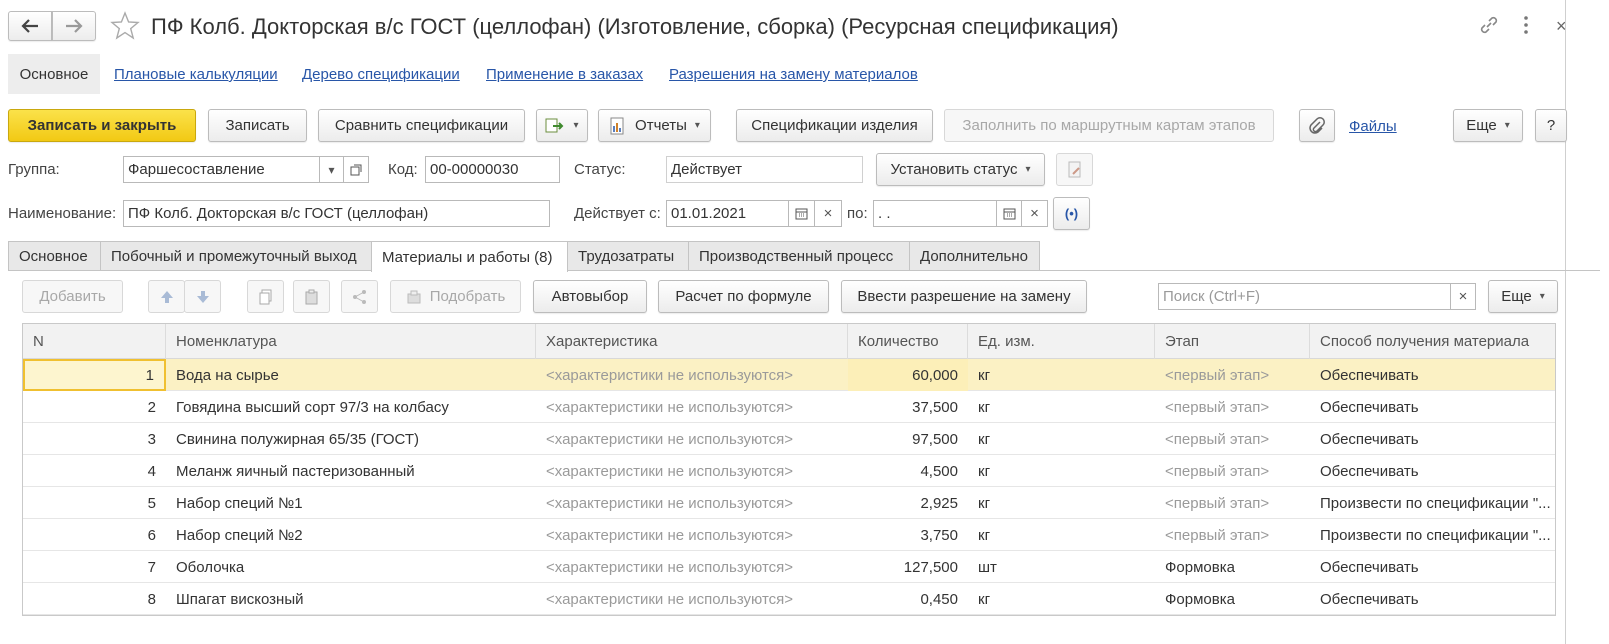 The width and height of the screenshot is (1609, 644). I want to click on group-dropdown-button: ▾, so click(331, 169).